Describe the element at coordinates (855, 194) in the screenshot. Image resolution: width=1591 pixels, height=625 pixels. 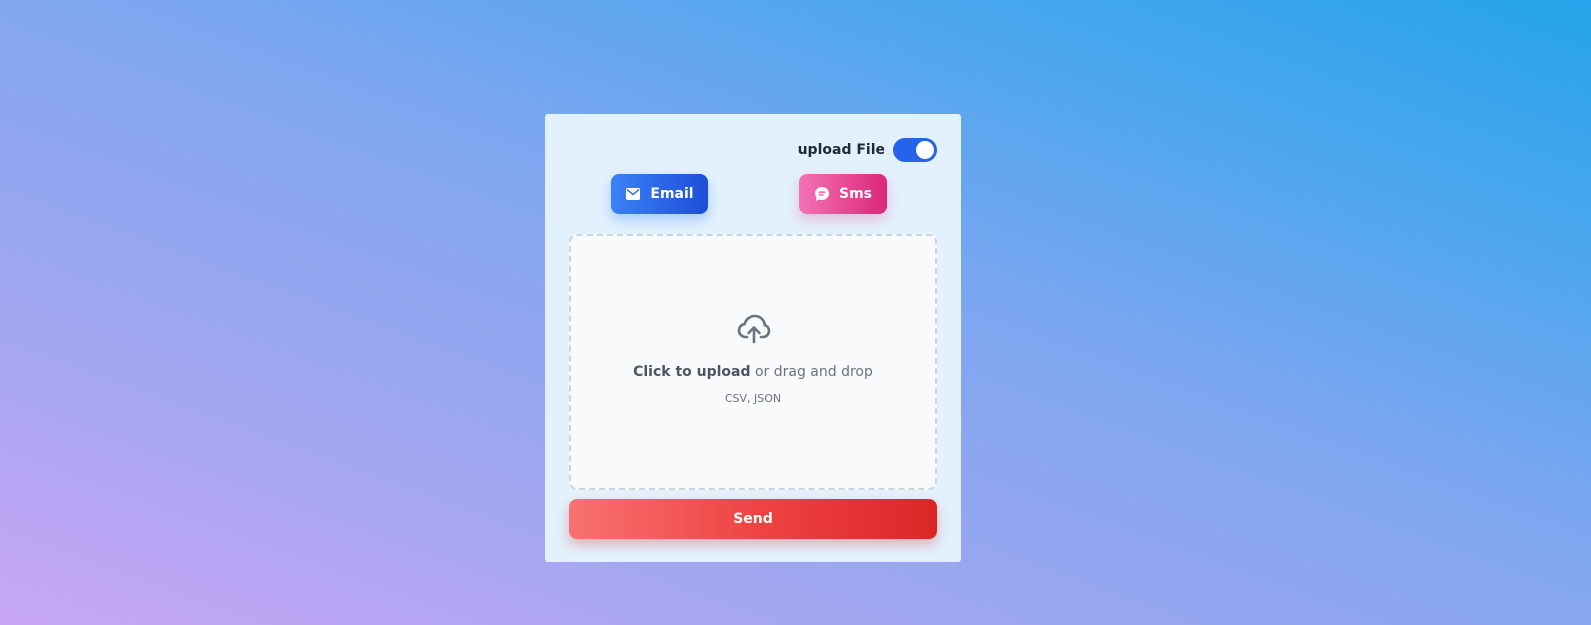
I see `sms-button-label: Sms` at that location.